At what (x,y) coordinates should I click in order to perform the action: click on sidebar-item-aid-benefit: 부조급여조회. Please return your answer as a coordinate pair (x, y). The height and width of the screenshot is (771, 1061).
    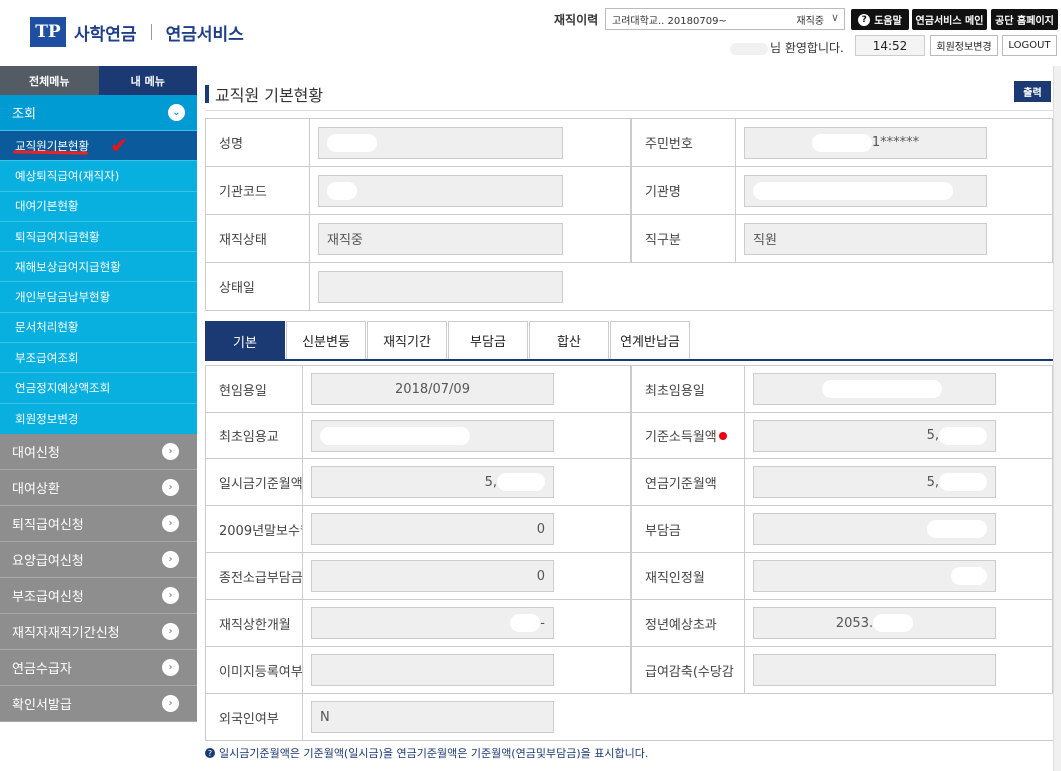
    Looking at the image, I should click on (98, 357).